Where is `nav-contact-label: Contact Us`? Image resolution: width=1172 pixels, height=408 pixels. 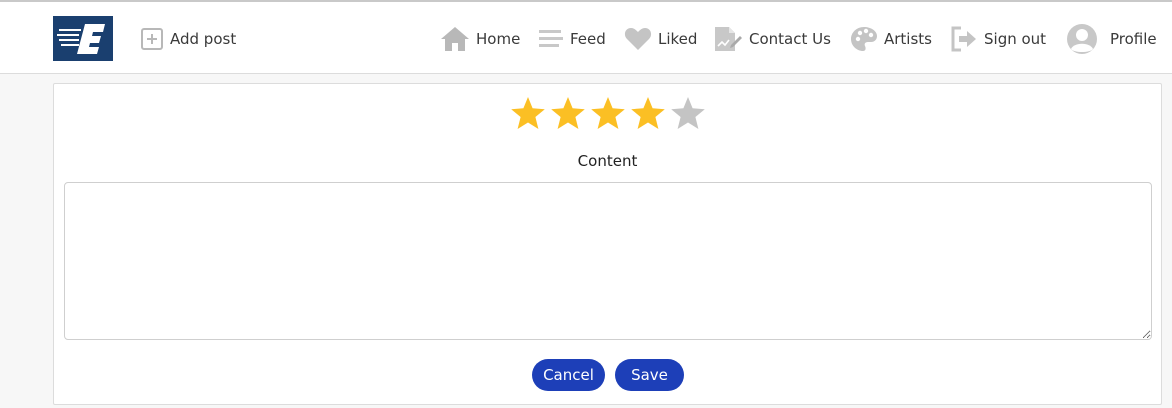 nav-contact-label: Contact Us is located at coordinates (790, 39).